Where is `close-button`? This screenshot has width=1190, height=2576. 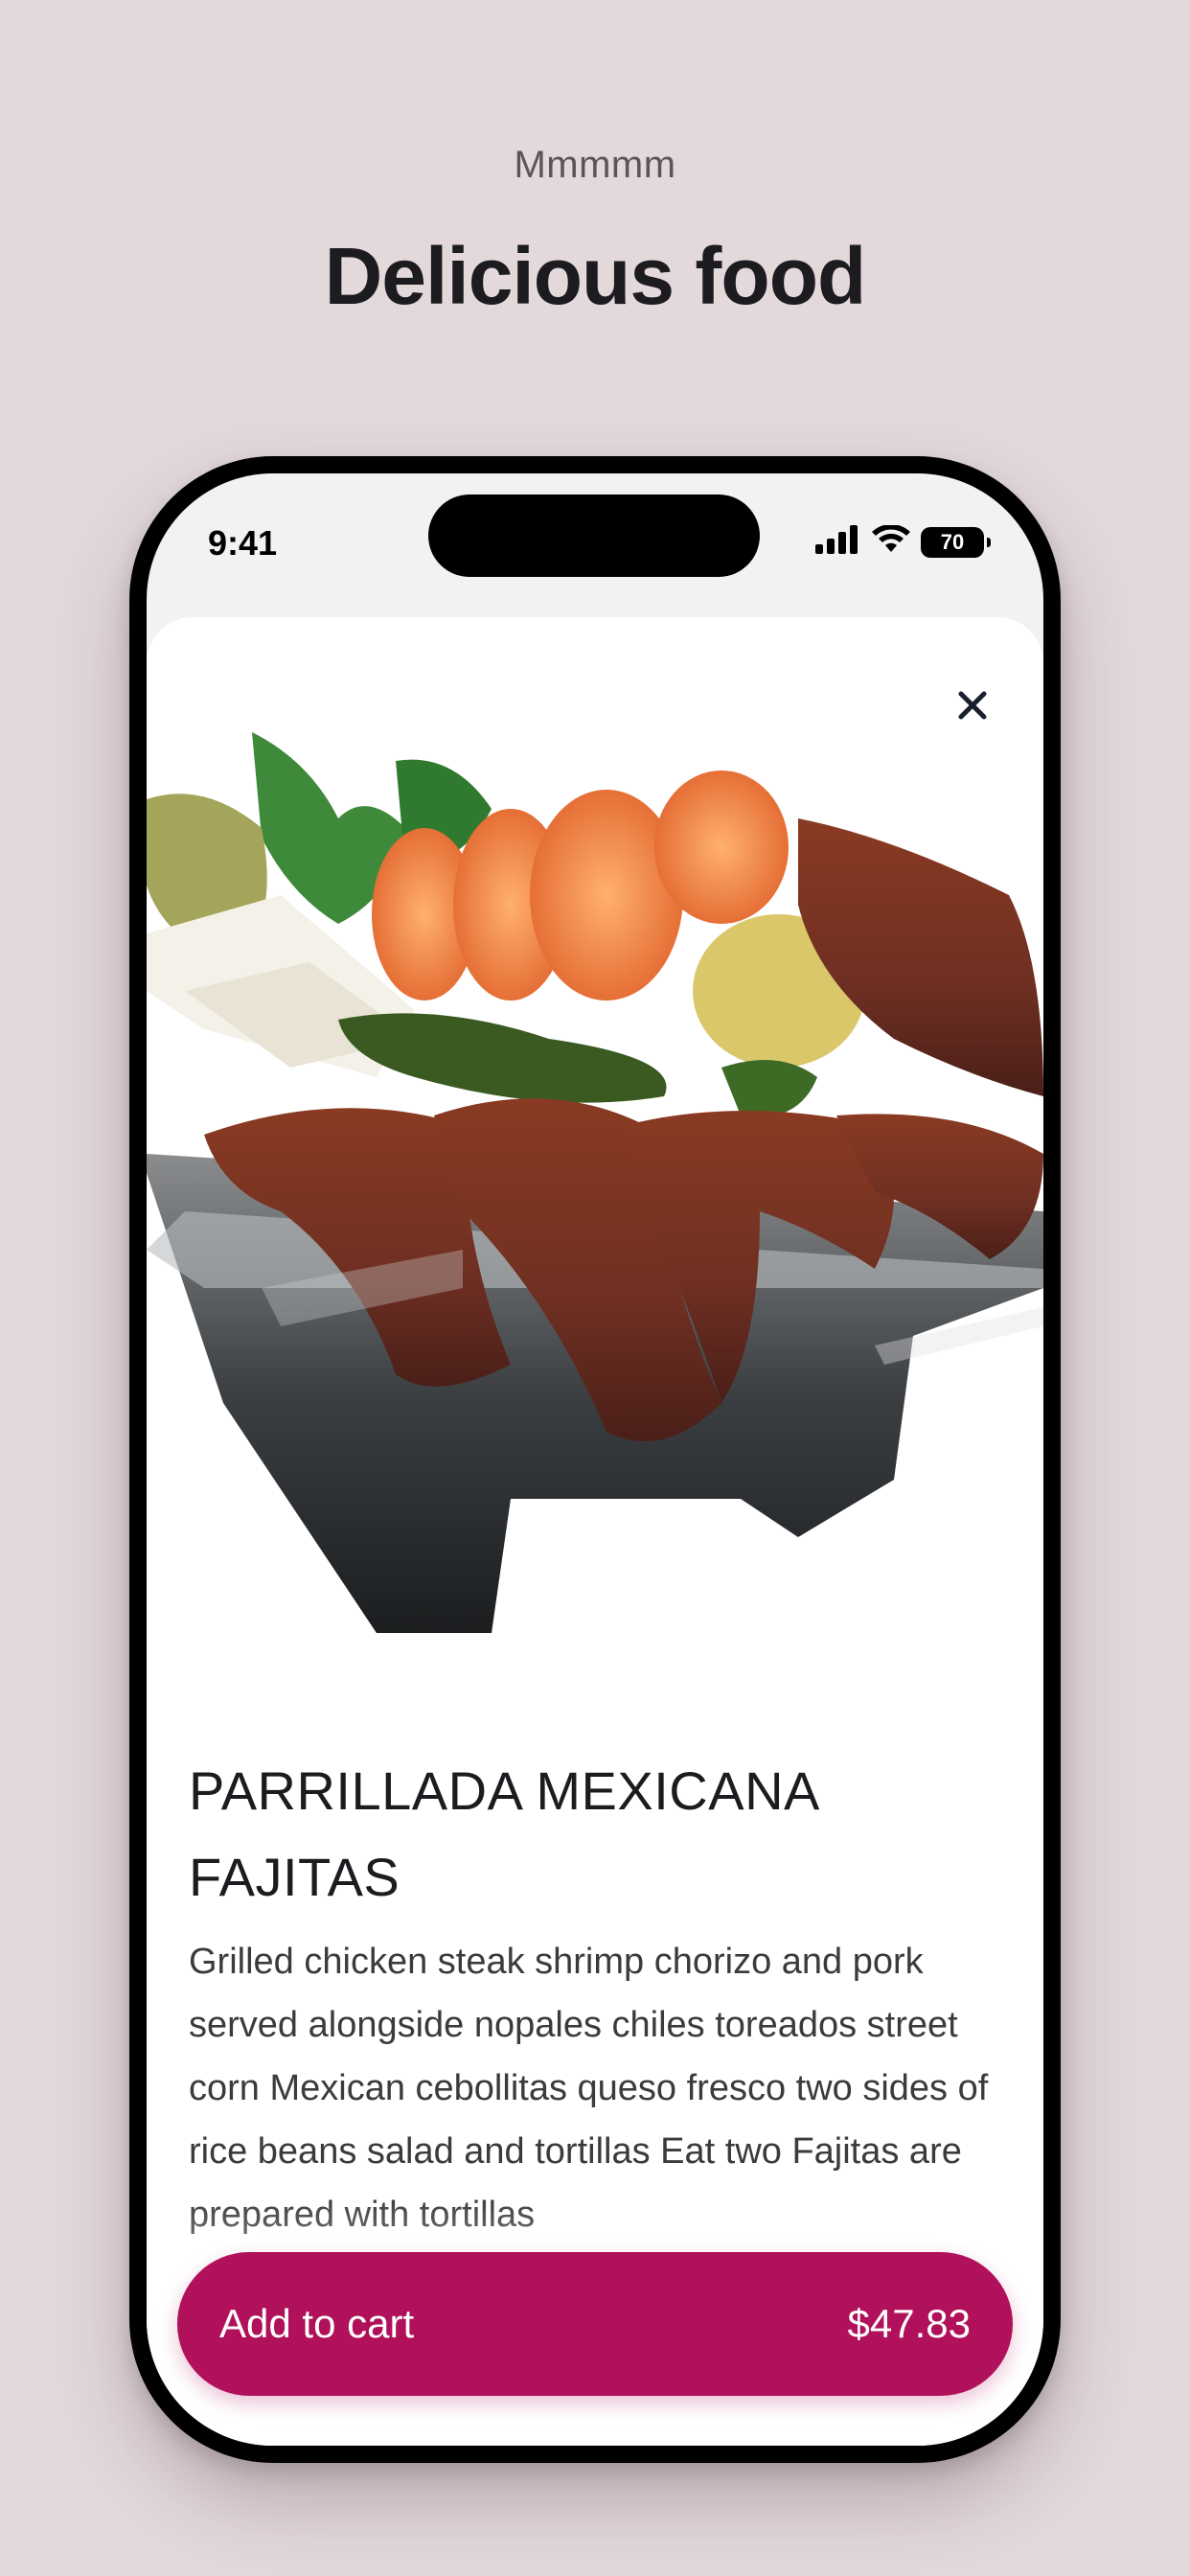 close-button is located at coordinates (973, 707).